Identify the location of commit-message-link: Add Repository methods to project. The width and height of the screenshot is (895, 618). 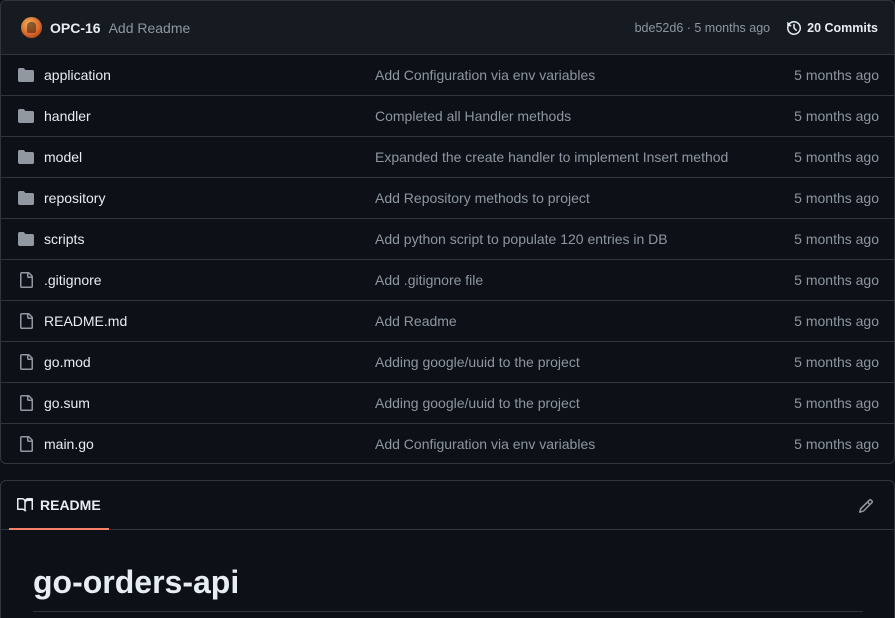
(568, 198).